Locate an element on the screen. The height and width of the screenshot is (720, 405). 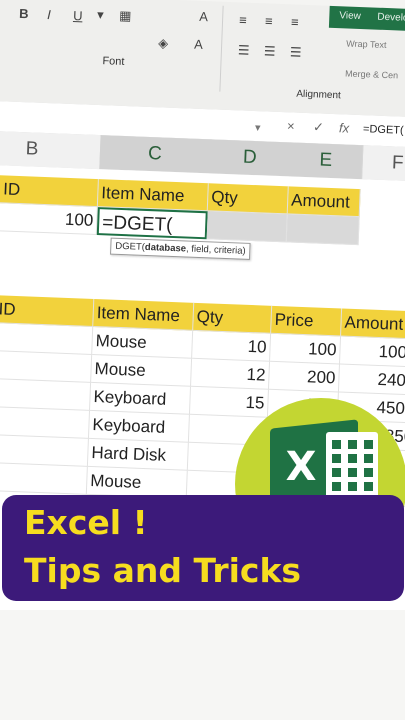
tab-developer: Develop is located at coordinates (391, 18).